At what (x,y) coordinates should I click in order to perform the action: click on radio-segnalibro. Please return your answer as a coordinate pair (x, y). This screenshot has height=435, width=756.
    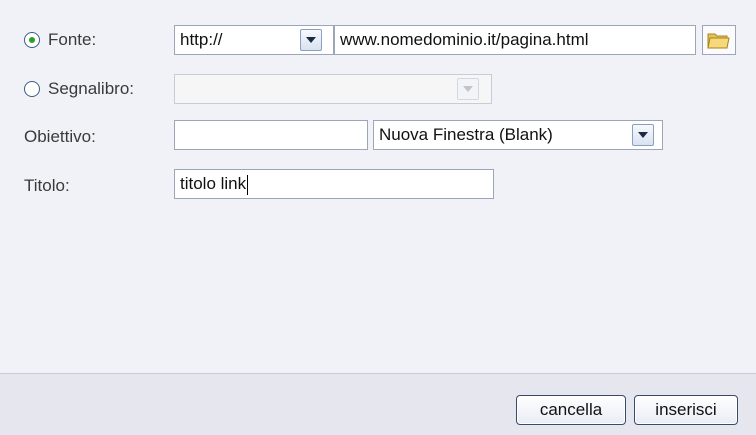
    Looking at the image, I should click on (32, 89).